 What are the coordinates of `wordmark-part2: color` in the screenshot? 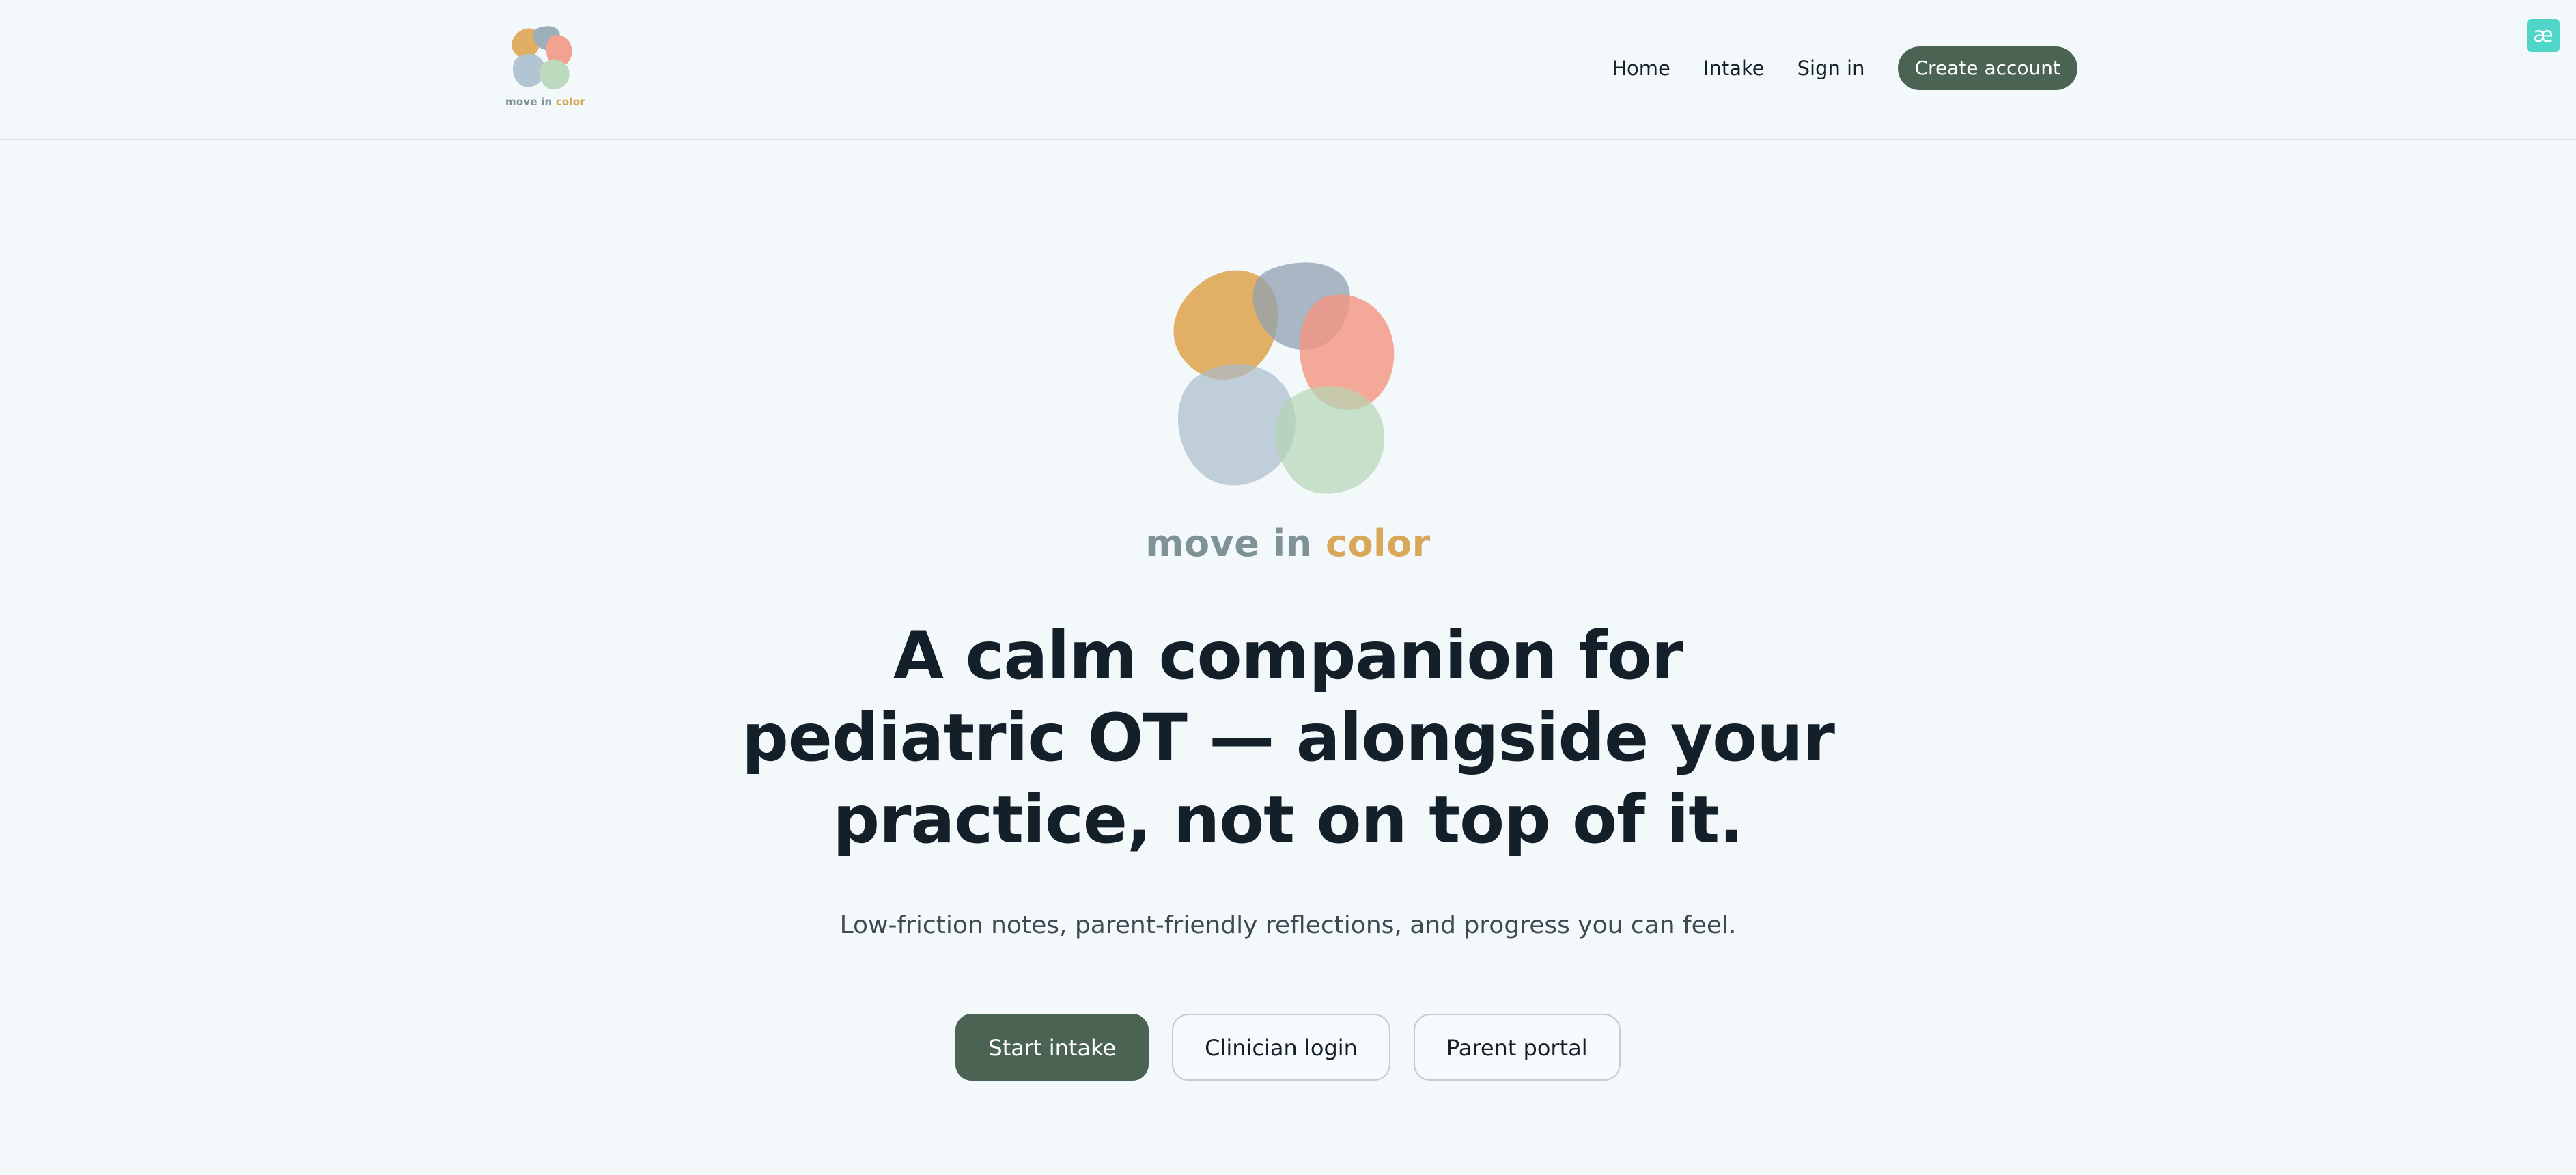 It's located at (570, 102).